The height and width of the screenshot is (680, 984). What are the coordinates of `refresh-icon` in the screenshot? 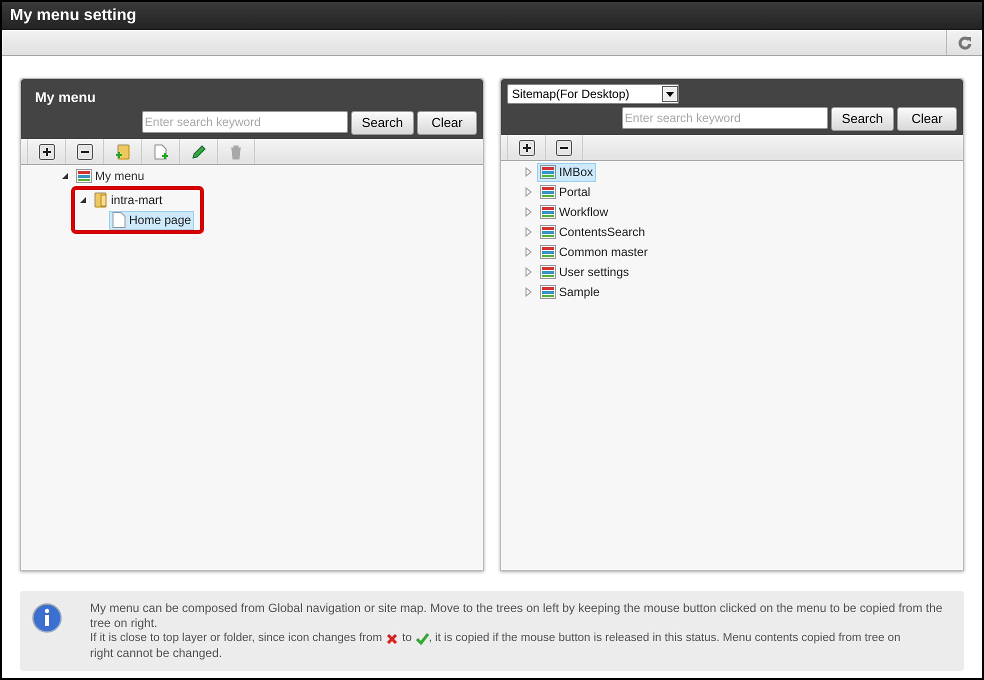 It's located at (965, 43).